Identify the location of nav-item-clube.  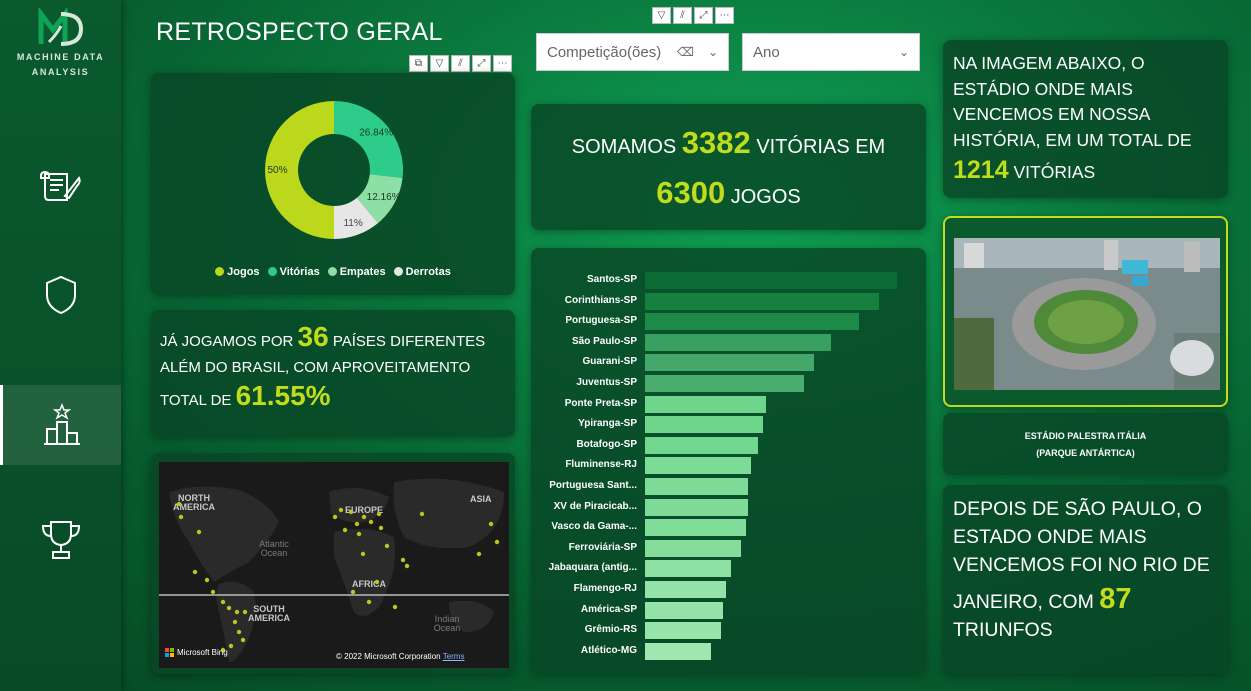
(60, 295).